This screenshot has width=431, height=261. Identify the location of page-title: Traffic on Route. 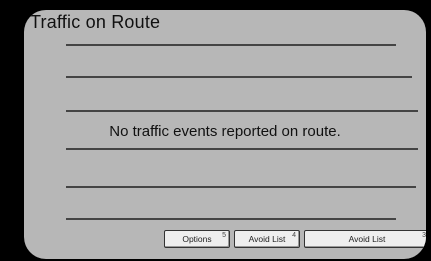
(95, 22).